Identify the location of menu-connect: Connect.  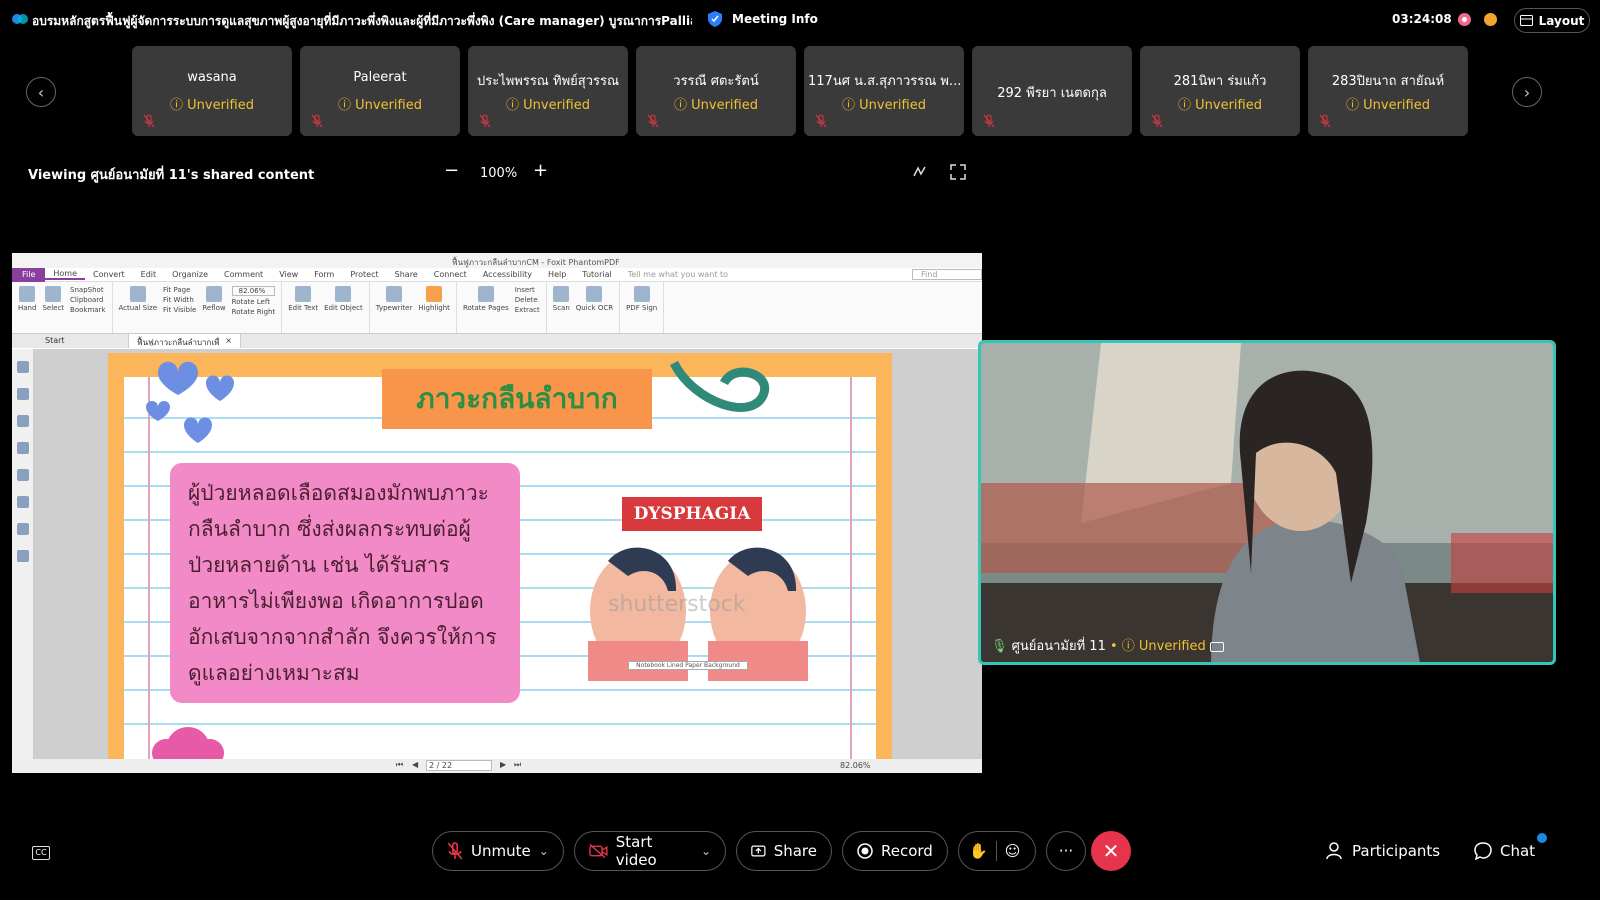
(450, 274).